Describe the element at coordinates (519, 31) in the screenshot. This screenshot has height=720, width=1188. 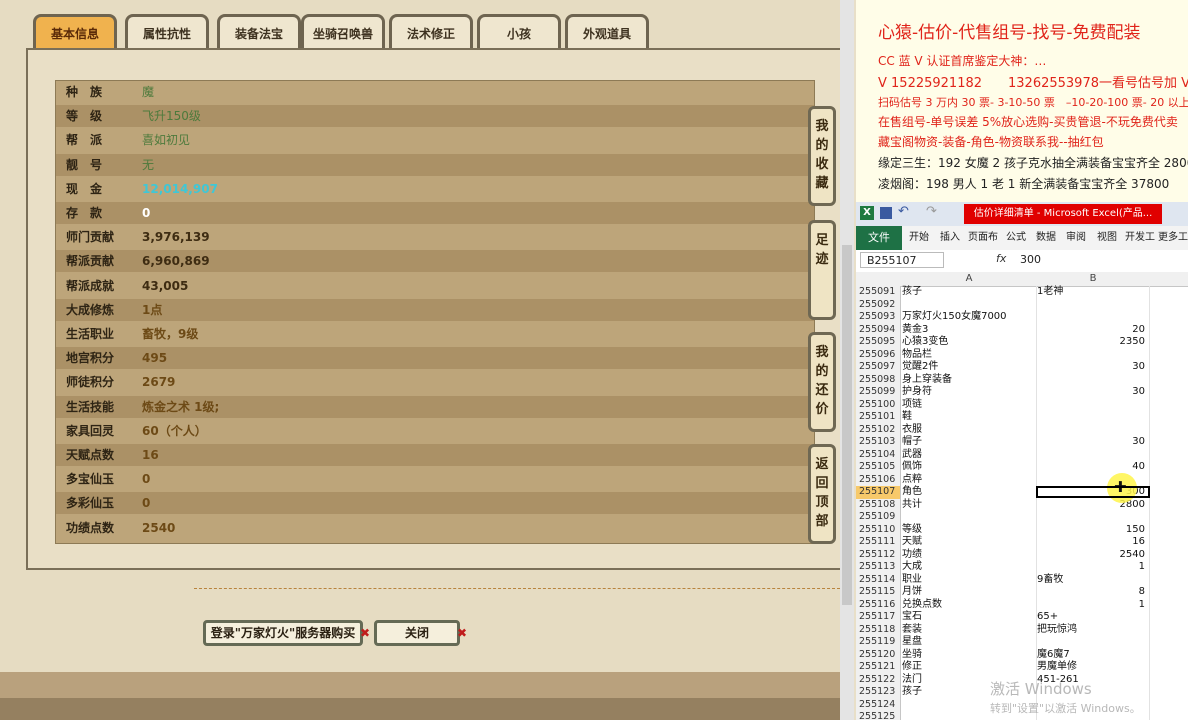
I see `tab-5: 小孩` at that location.